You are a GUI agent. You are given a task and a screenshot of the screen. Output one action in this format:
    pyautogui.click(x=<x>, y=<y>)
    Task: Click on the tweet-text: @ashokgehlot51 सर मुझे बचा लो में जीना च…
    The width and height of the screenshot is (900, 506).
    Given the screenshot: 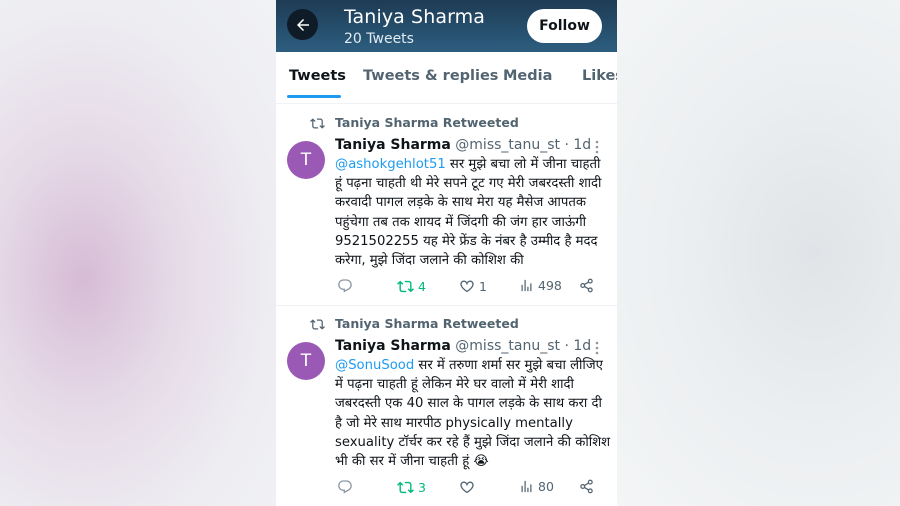 What is the action you would take?
    pyautogui.click(x=473, y=212)
    